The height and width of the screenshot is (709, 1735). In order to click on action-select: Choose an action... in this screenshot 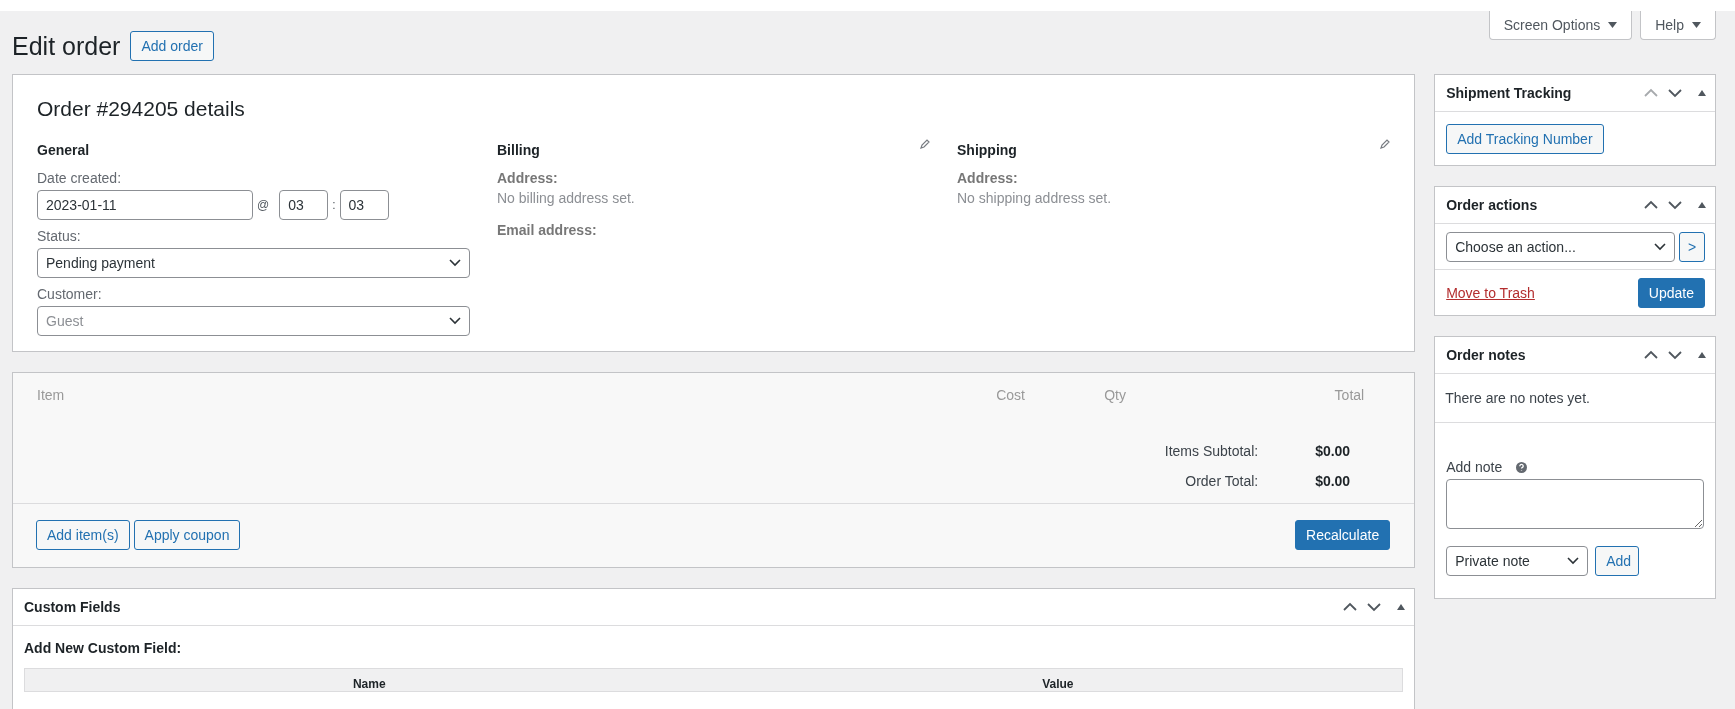, I will do `click(1560, 247)`.